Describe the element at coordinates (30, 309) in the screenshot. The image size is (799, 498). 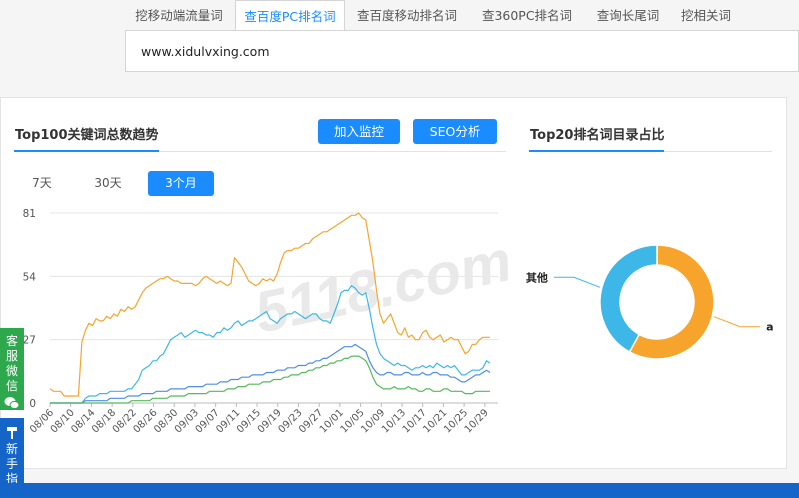
I see `trend-y-axis: 0 27 54 81` at that location.